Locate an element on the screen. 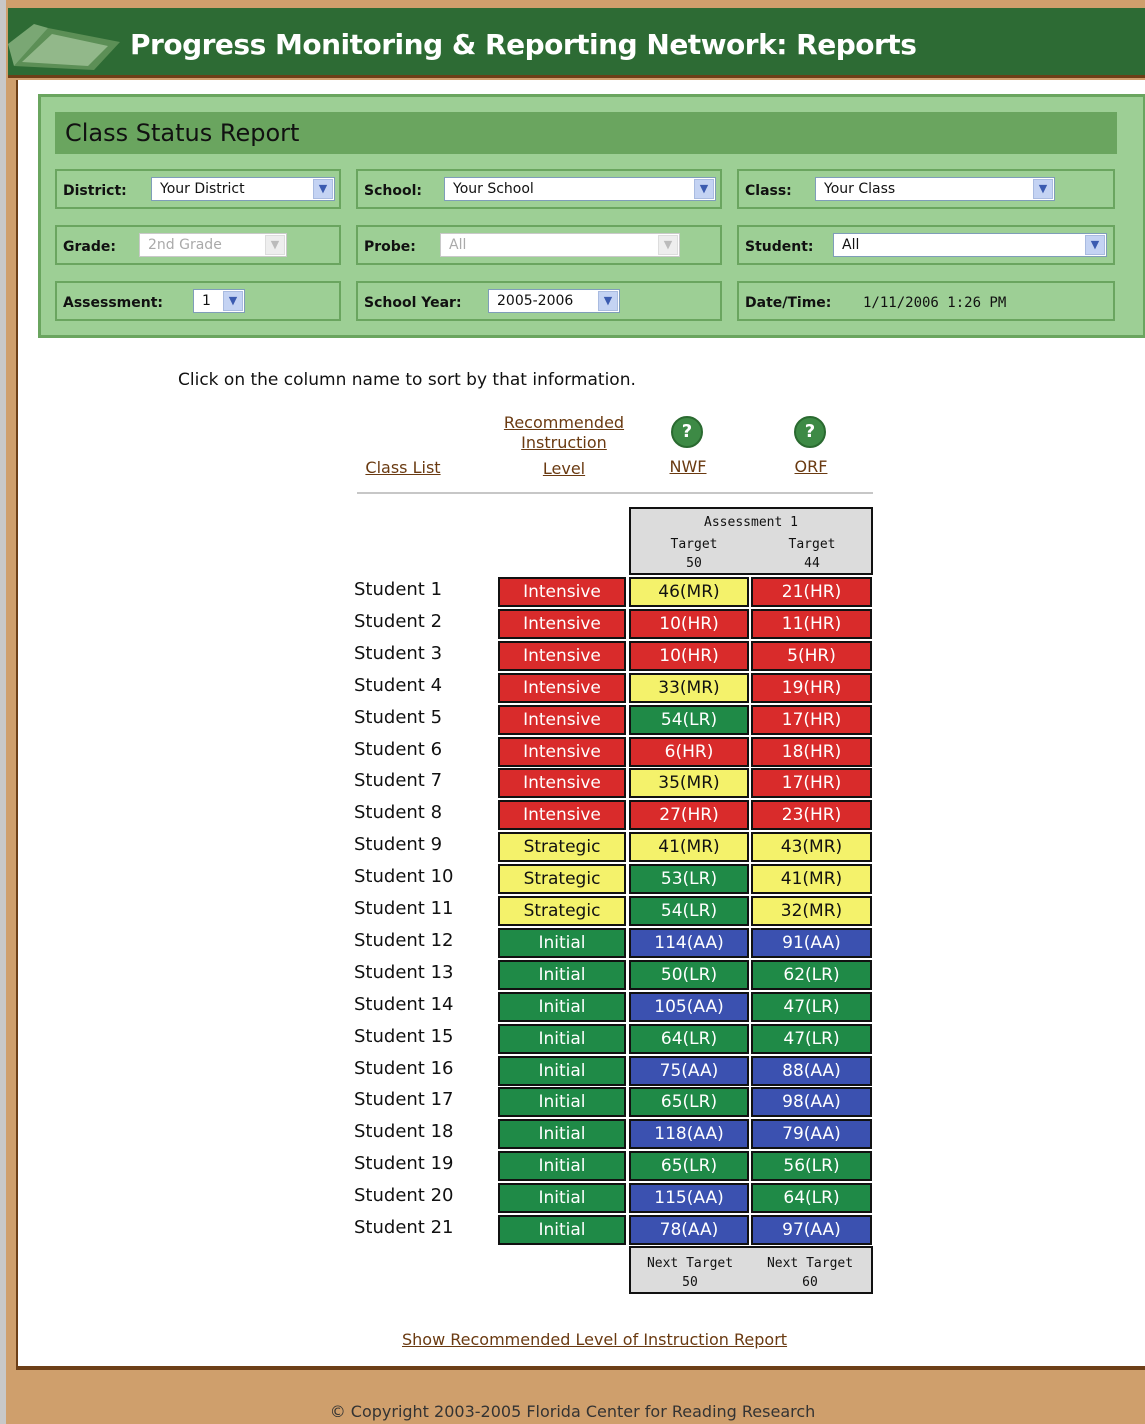 This screenshot has width=1145, height=1424. orf-score-cell: 79(AA) is located at coordinates (811, 1134).